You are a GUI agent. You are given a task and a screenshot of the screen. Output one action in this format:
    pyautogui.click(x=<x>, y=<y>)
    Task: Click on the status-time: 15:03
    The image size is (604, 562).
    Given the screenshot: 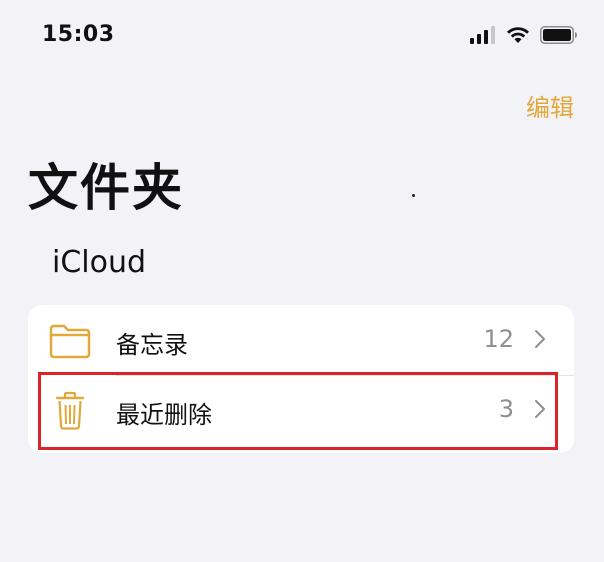 What is the action you would take?
    pyautogui.click(x=78, y=34)
    